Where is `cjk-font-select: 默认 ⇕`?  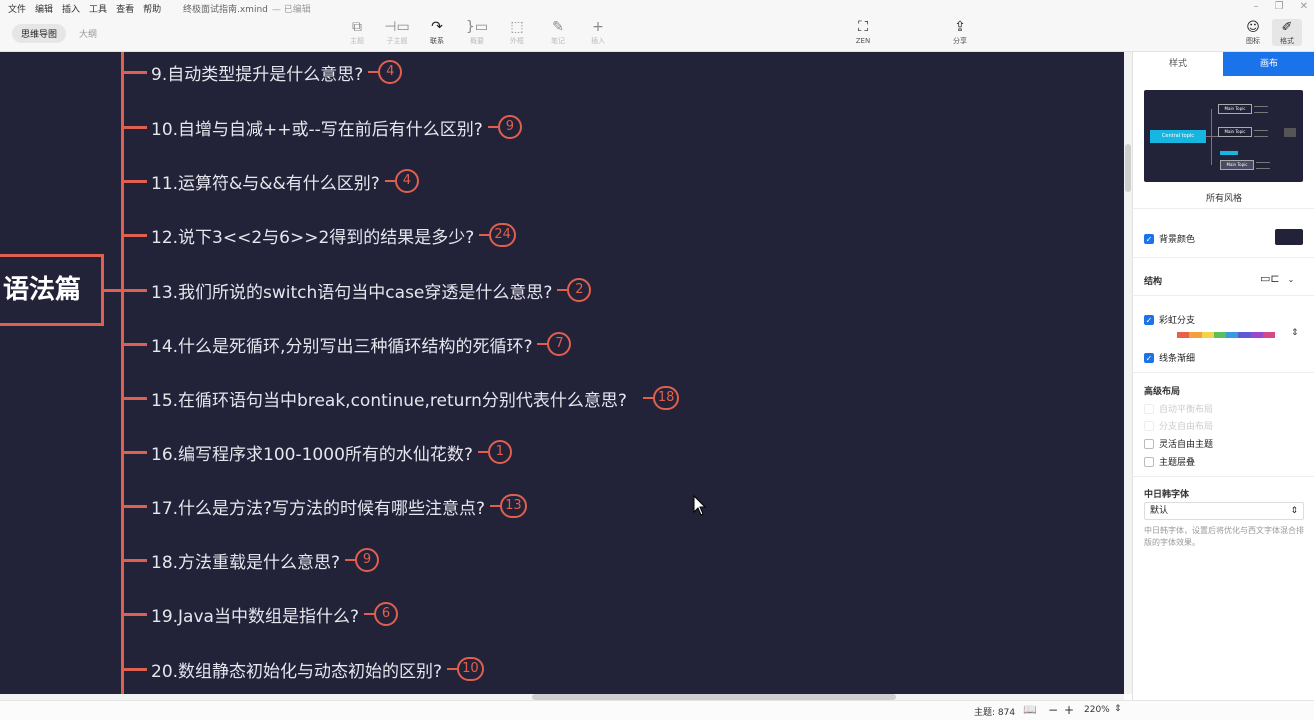
cjk-font-select: 默认 ⇕ is located at coordinates (1224, 511).